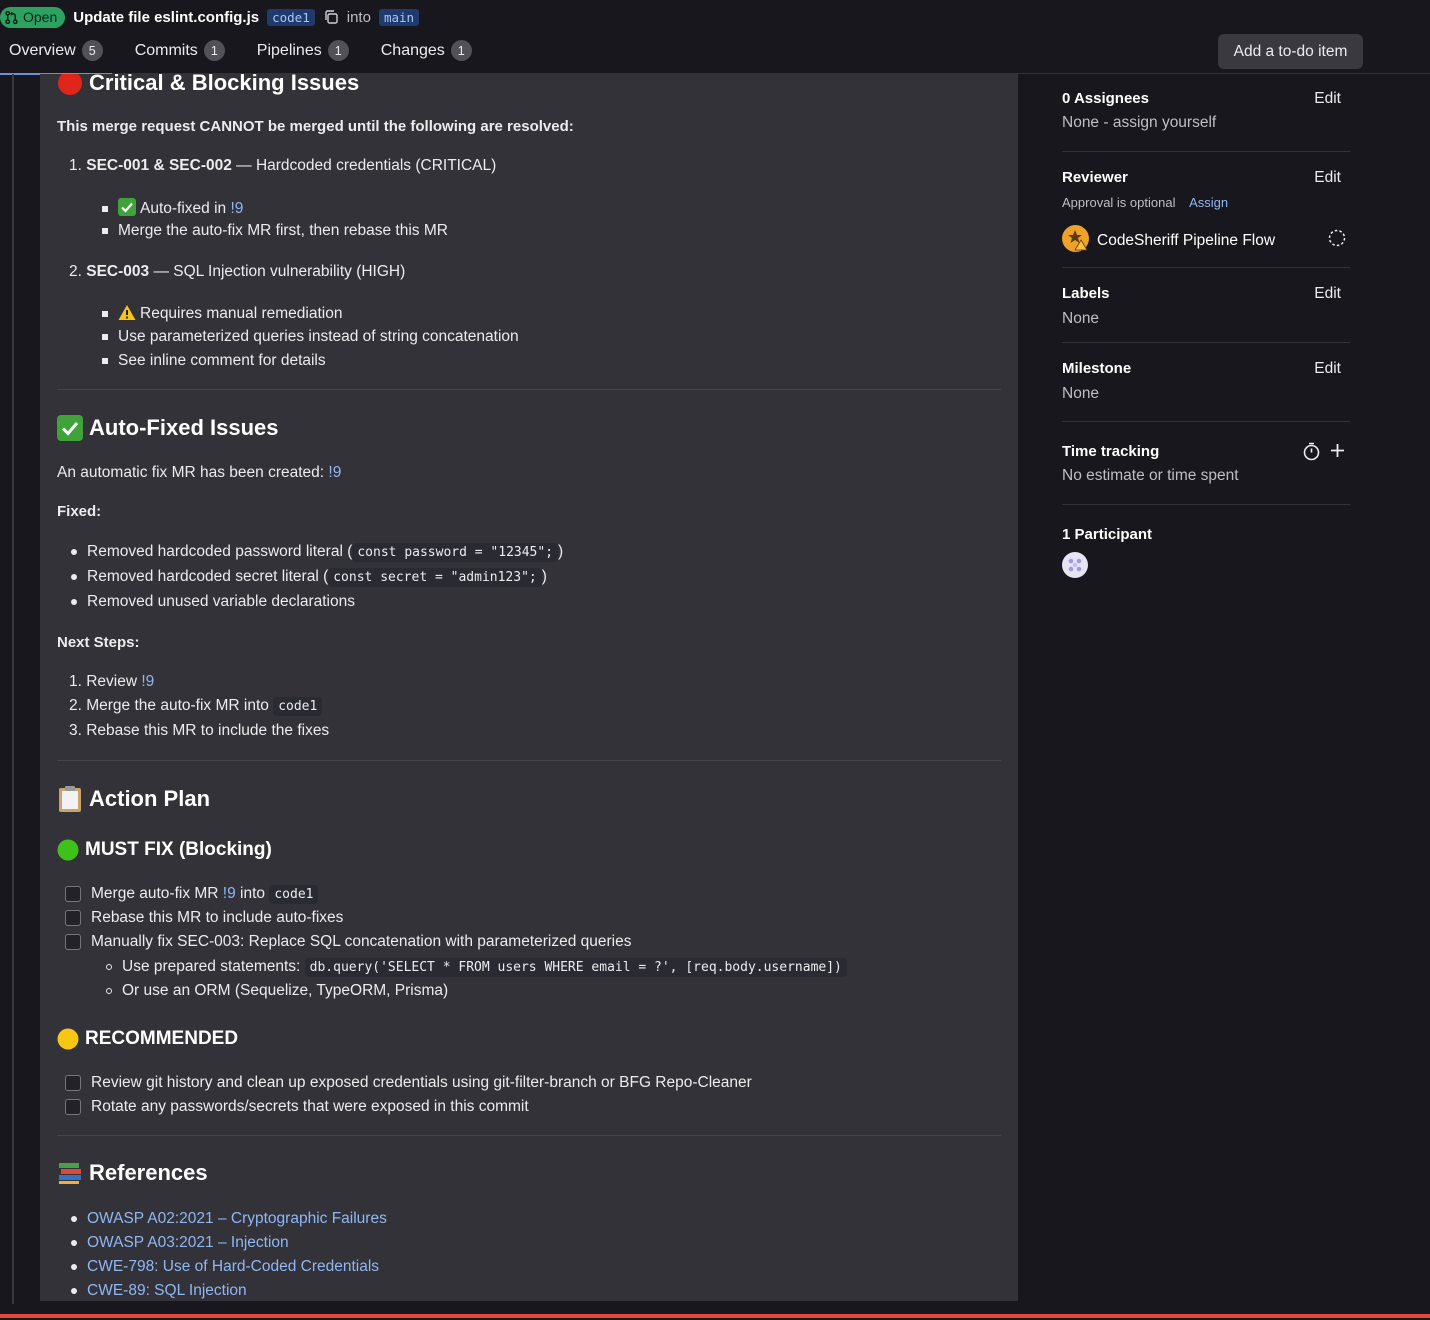  Describe the element at coordinates (70, 799) in the screenshot. I see `clipboard-icon` at that location.